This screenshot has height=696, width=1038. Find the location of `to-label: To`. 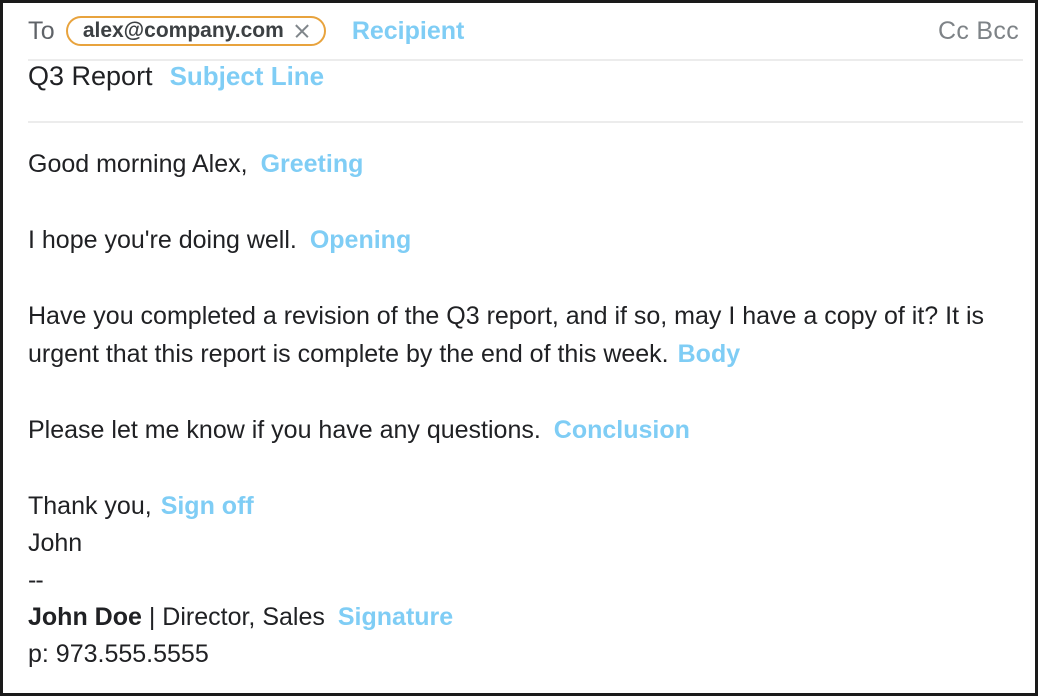

to-label: To is located at coordinates (41, 30).